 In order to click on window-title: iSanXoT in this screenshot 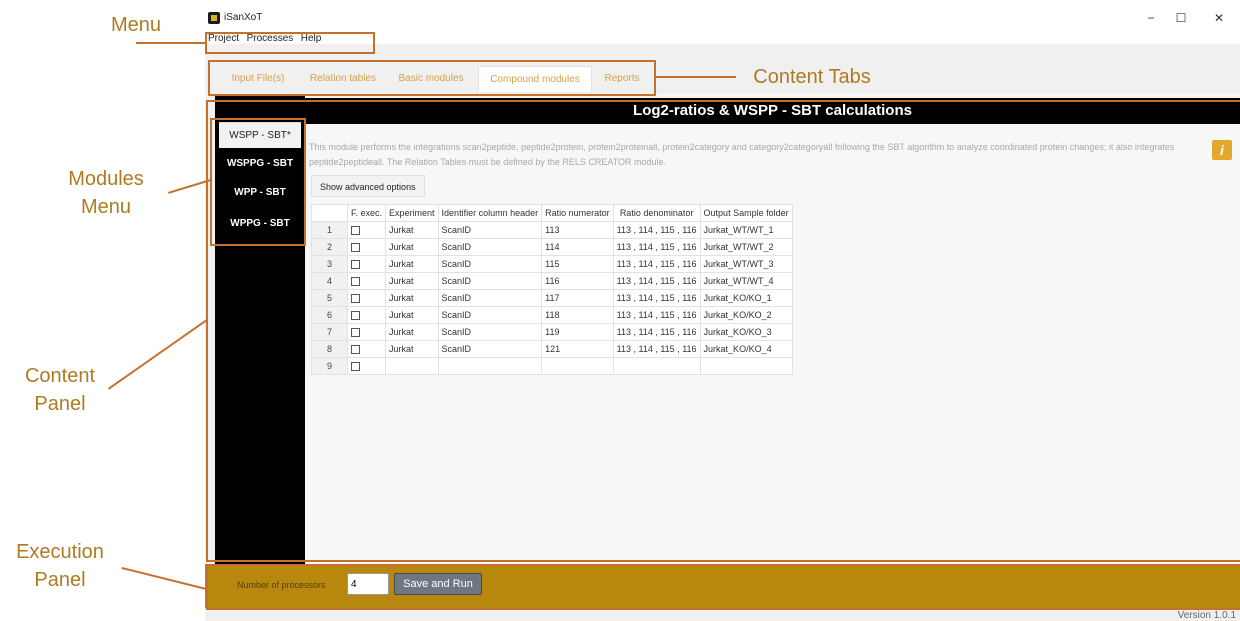, I will do `click(243, 17)`.